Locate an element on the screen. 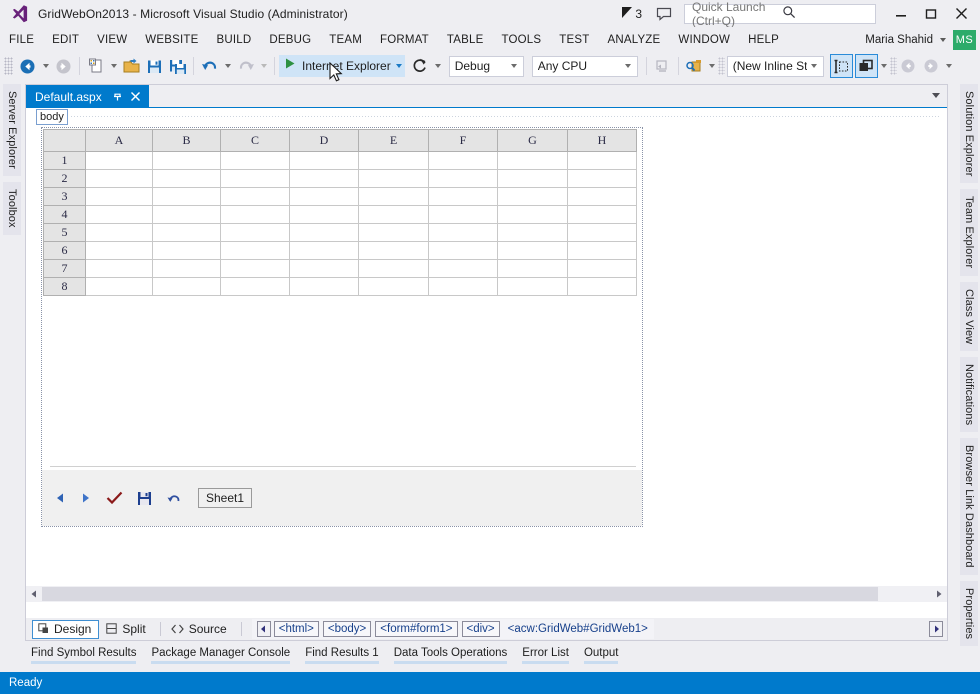 This screenshot has height=694, width=980. cell-A6 is located at coordinates (119, 250).